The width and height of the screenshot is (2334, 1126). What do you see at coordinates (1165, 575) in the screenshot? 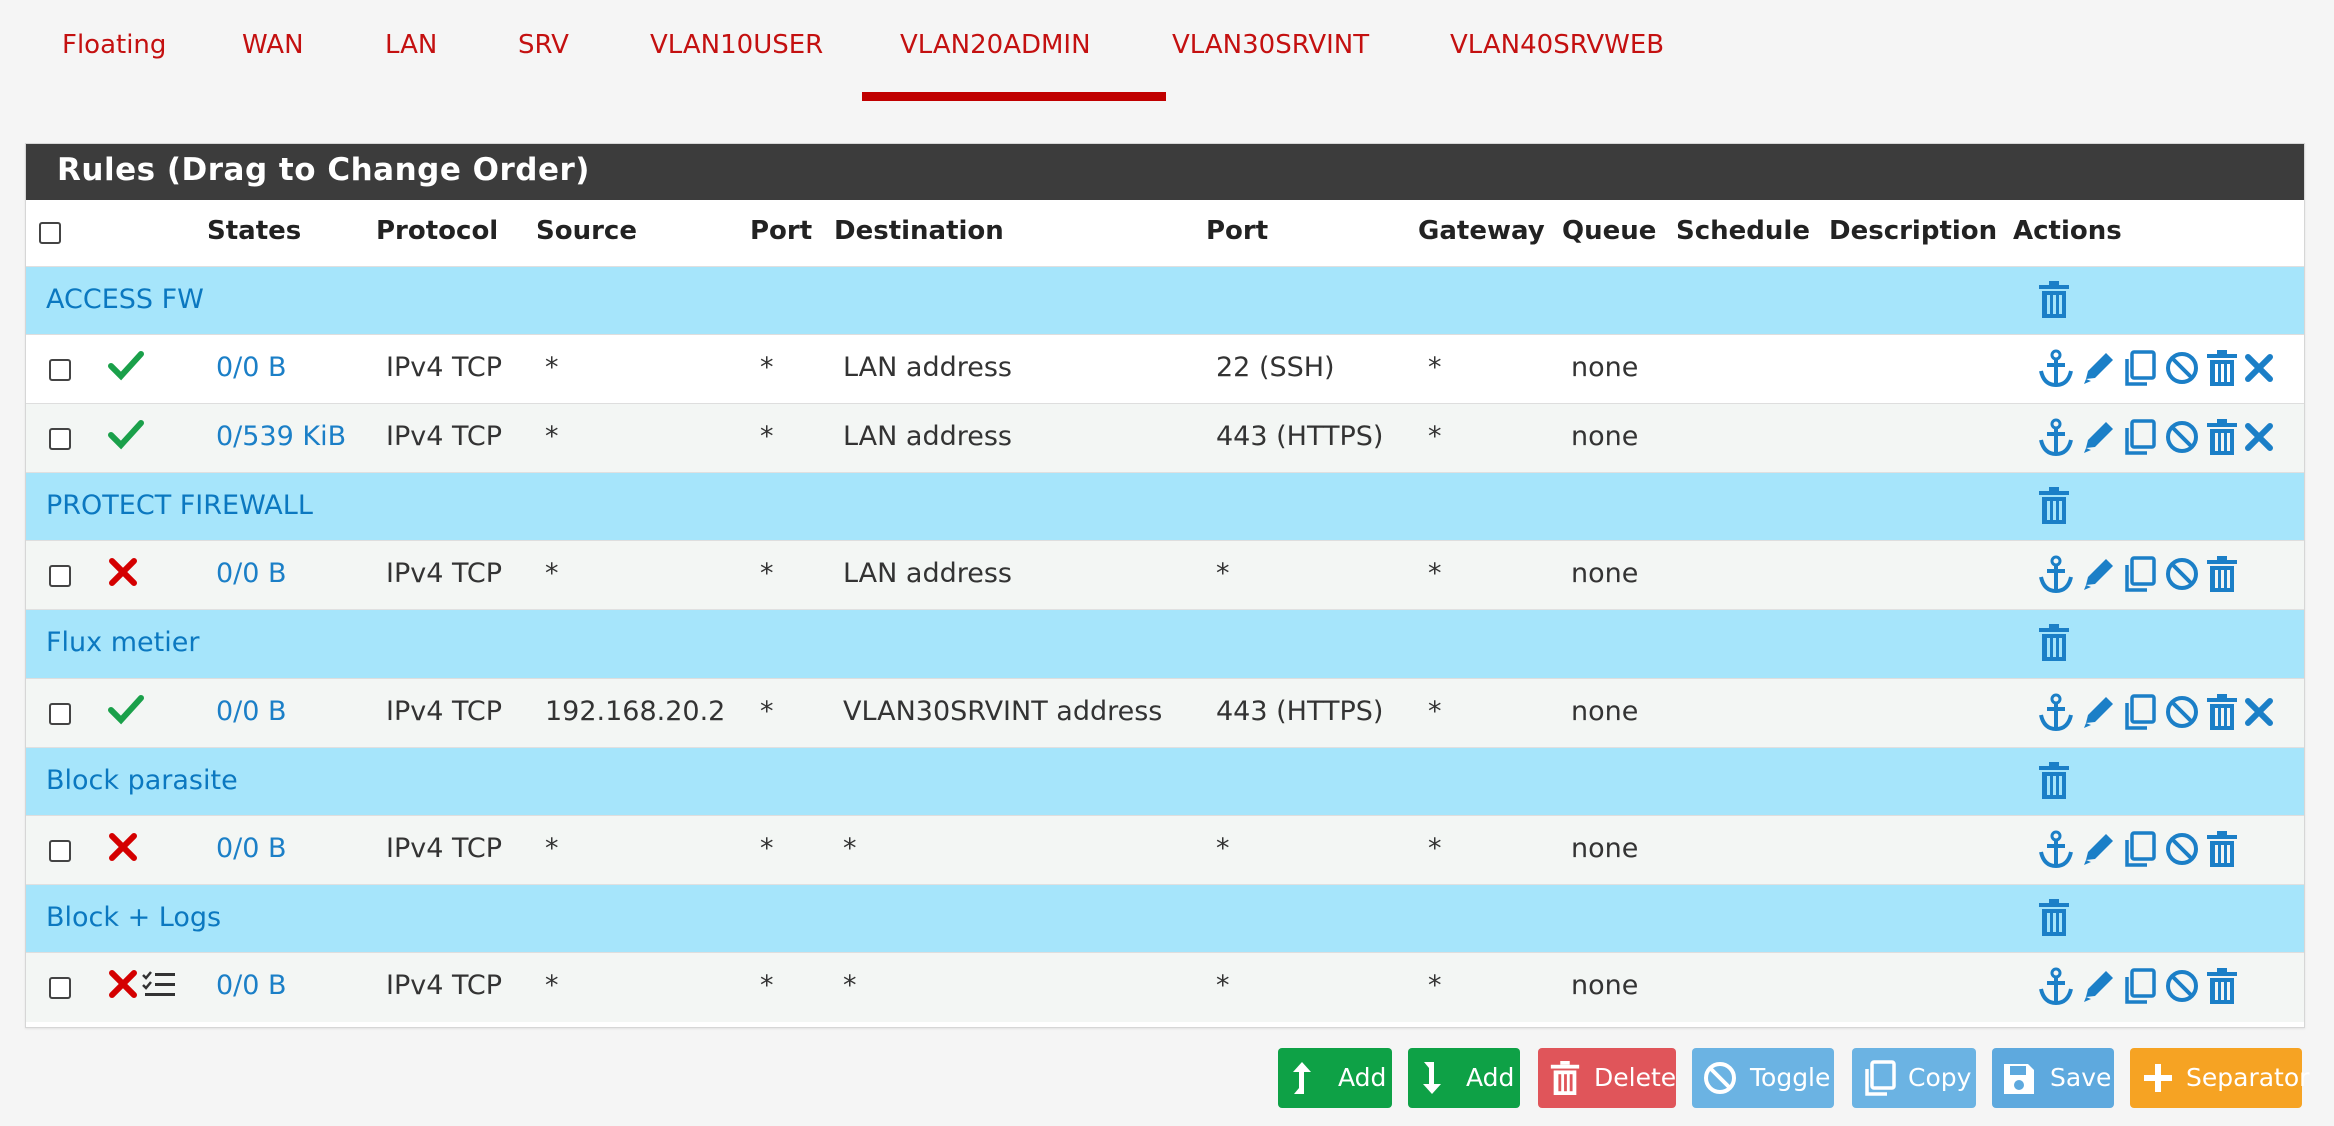
I see `rule-row: 0/0 B IPv4 TCP * * LAN address * * none` at bounding box center [1165, 575].